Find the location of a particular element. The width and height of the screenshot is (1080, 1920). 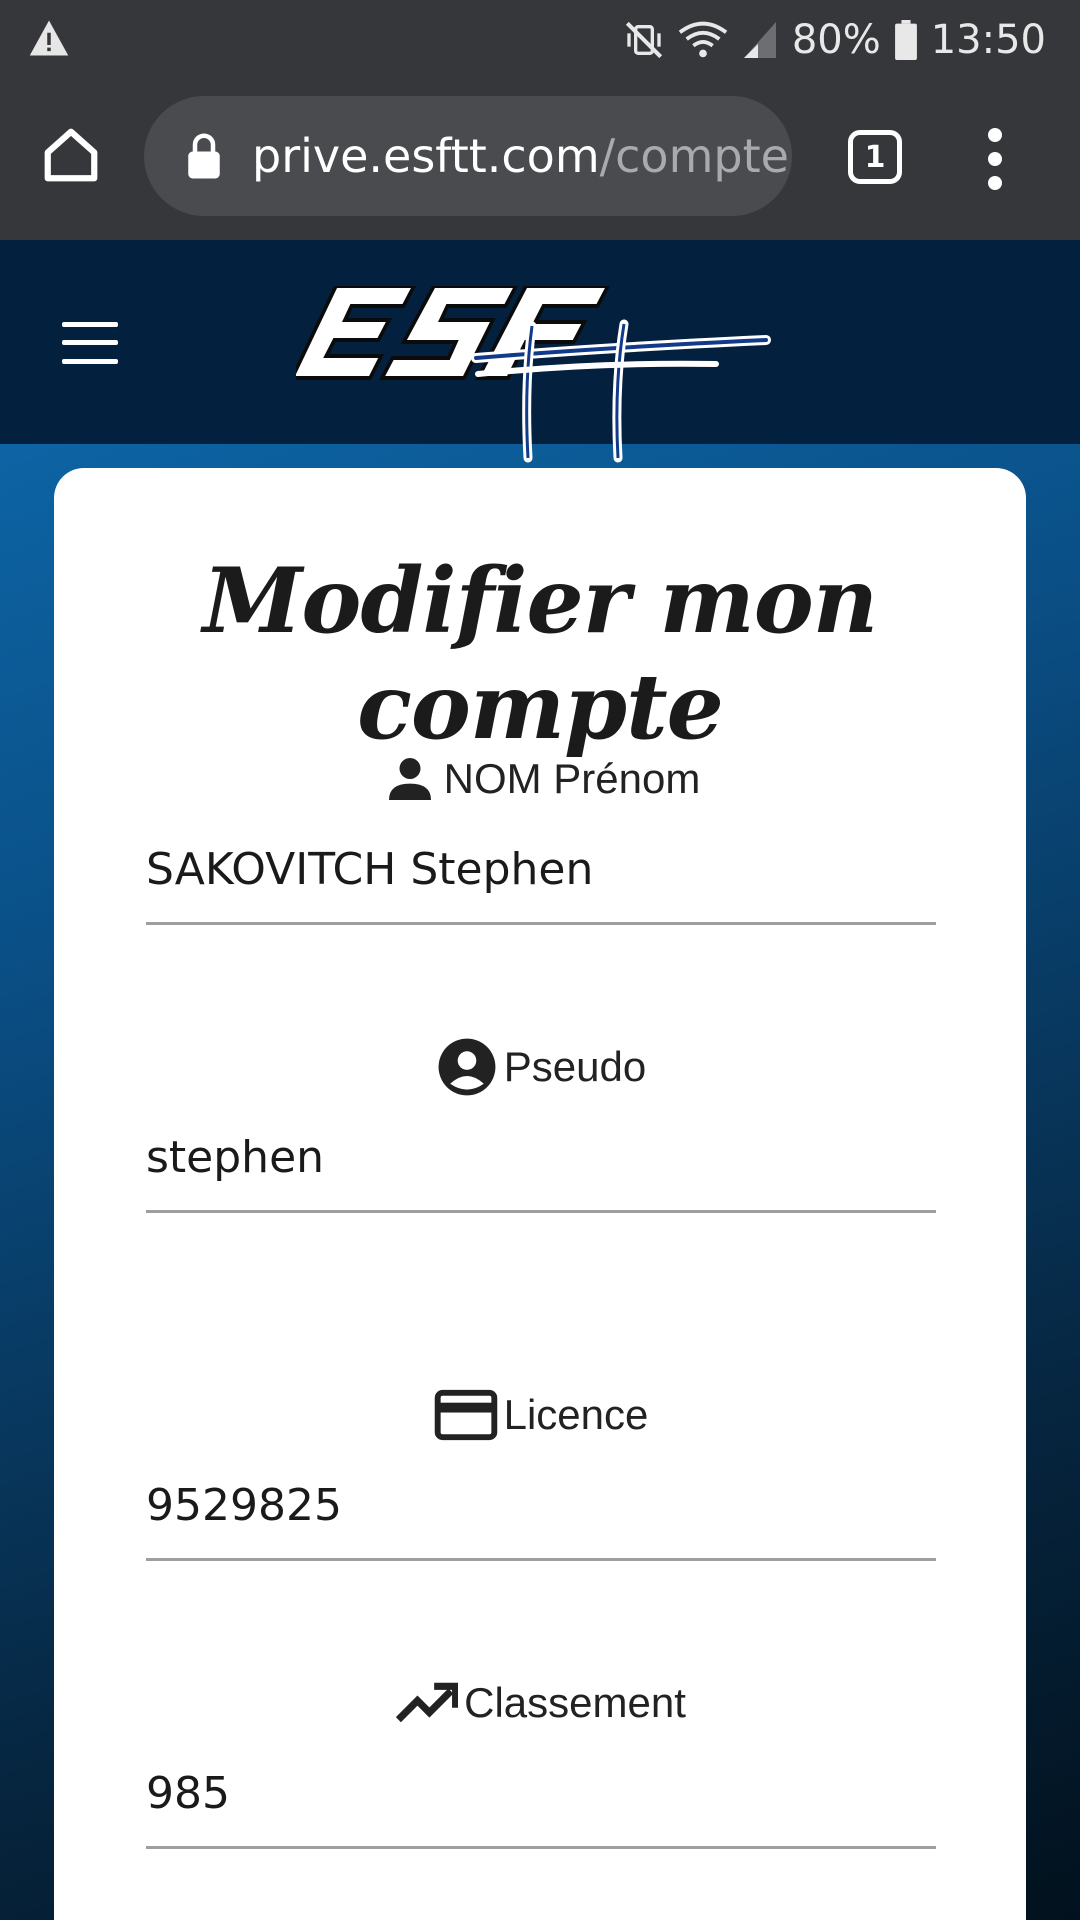

credit-card-icon is located at coordinates (465, 1415).